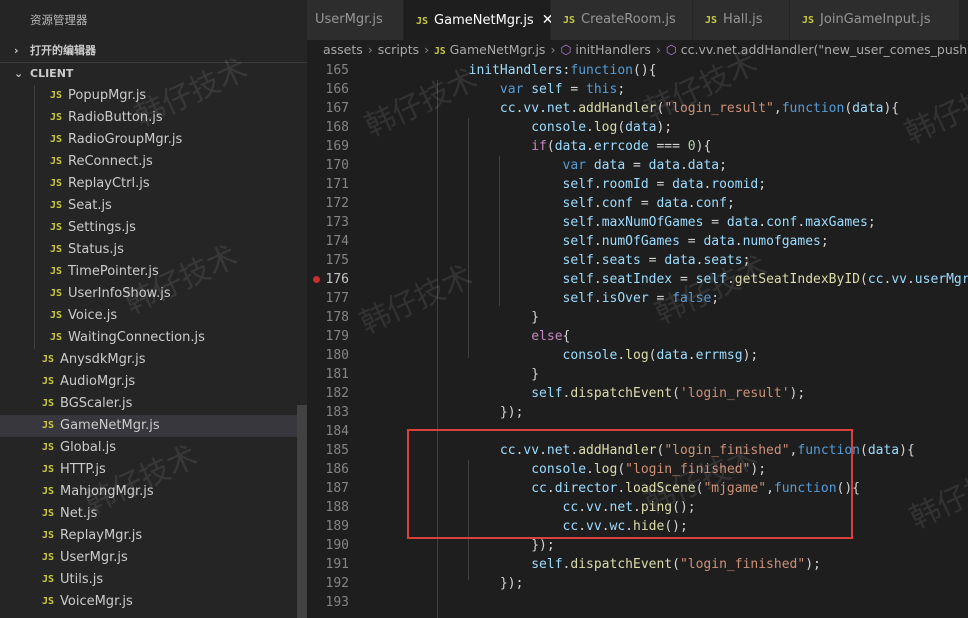 The height and width of the screenshot is (618, 968). What do you see at coordinates (153, 140) in the screenshot?
I see `file-item: JS RadioGroupMgr.js` at bounding box center [153, 140].